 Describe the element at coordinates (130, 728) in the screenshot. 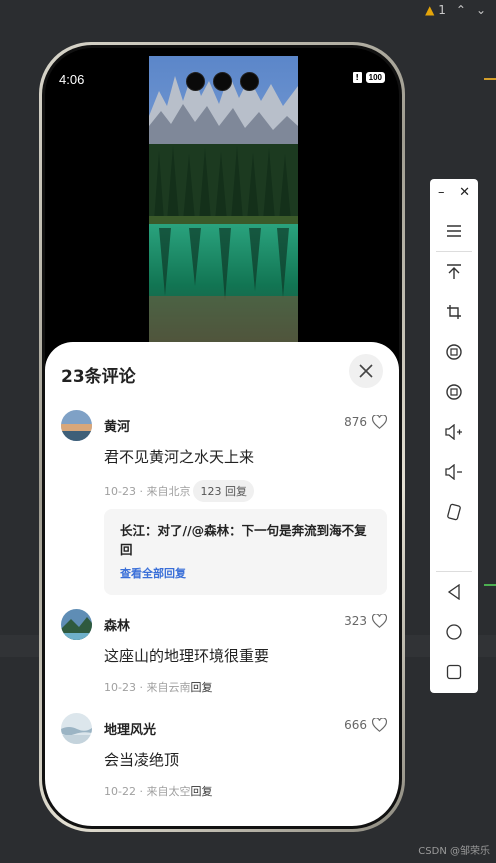

I see `comment-author: 地理风光` at that location.